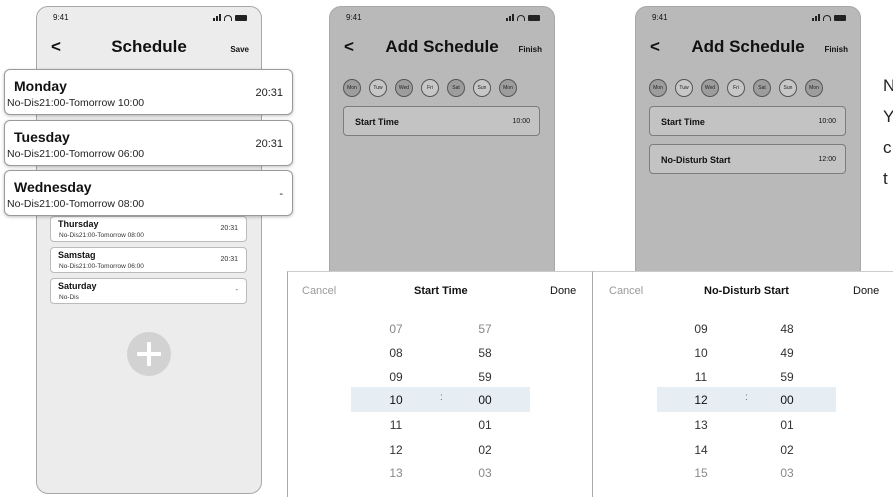  I want to click on side-text: N Y c t, so click(888, 132).